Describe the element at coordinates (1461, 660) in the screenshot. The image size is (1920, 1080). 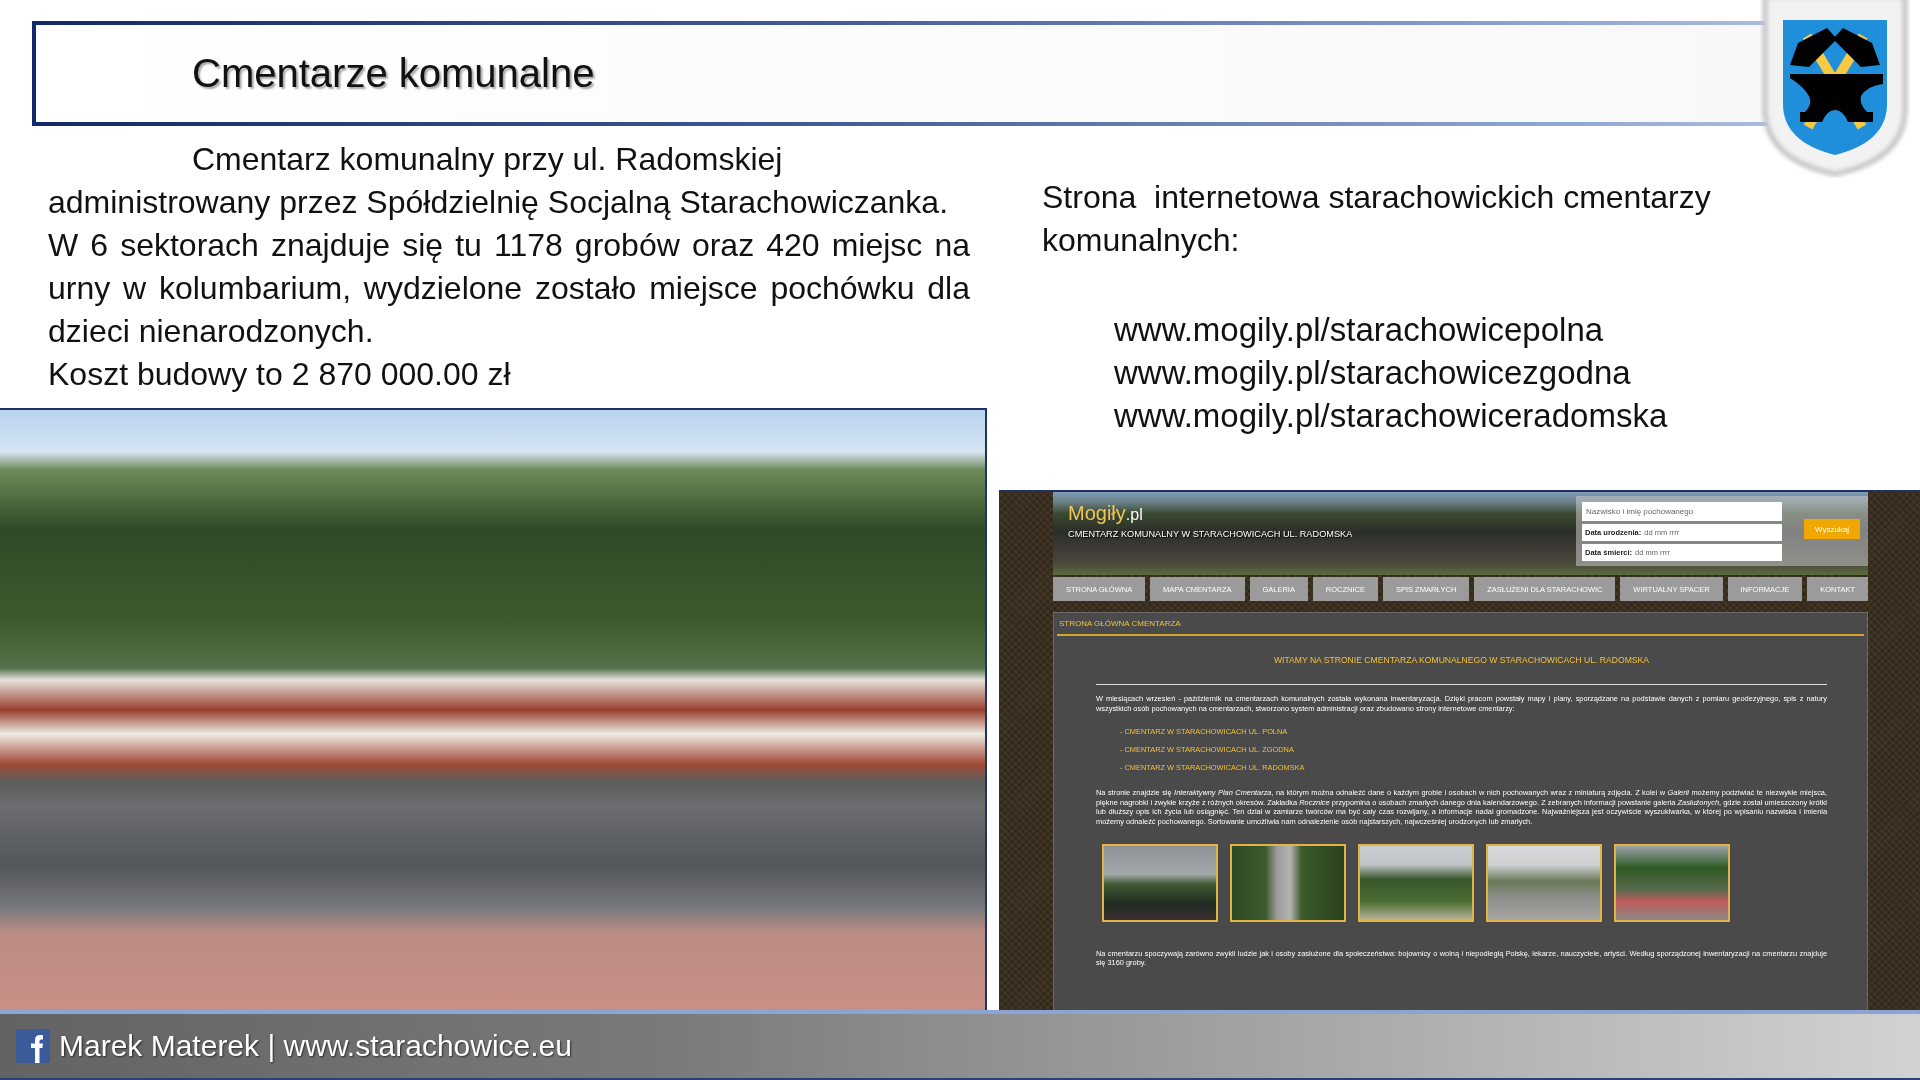
I see `welcome-heading: WITAMY NA STRONIE CMENTARZA KOMUNALNEGO W STARACHOWICACH UL. RADOMSKA` at that location.